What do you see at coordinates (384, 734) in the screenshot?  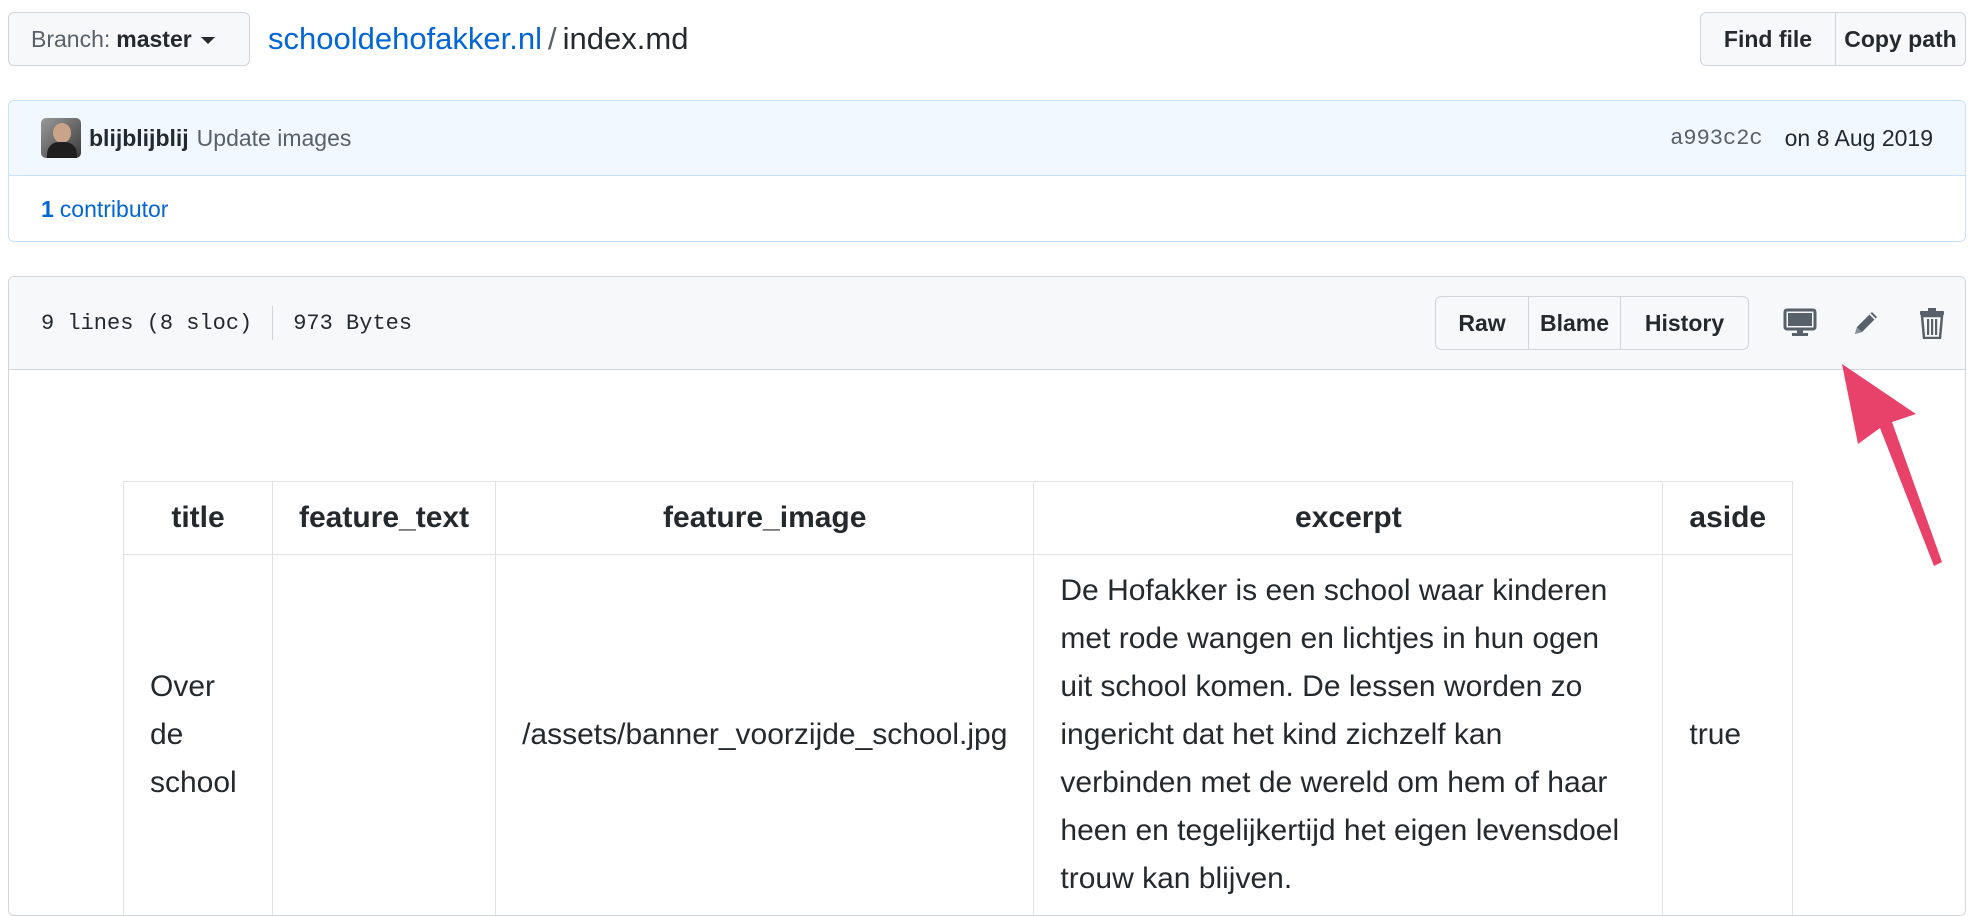 I see `table-cell-feature-text` at bounding box center [384, 734].